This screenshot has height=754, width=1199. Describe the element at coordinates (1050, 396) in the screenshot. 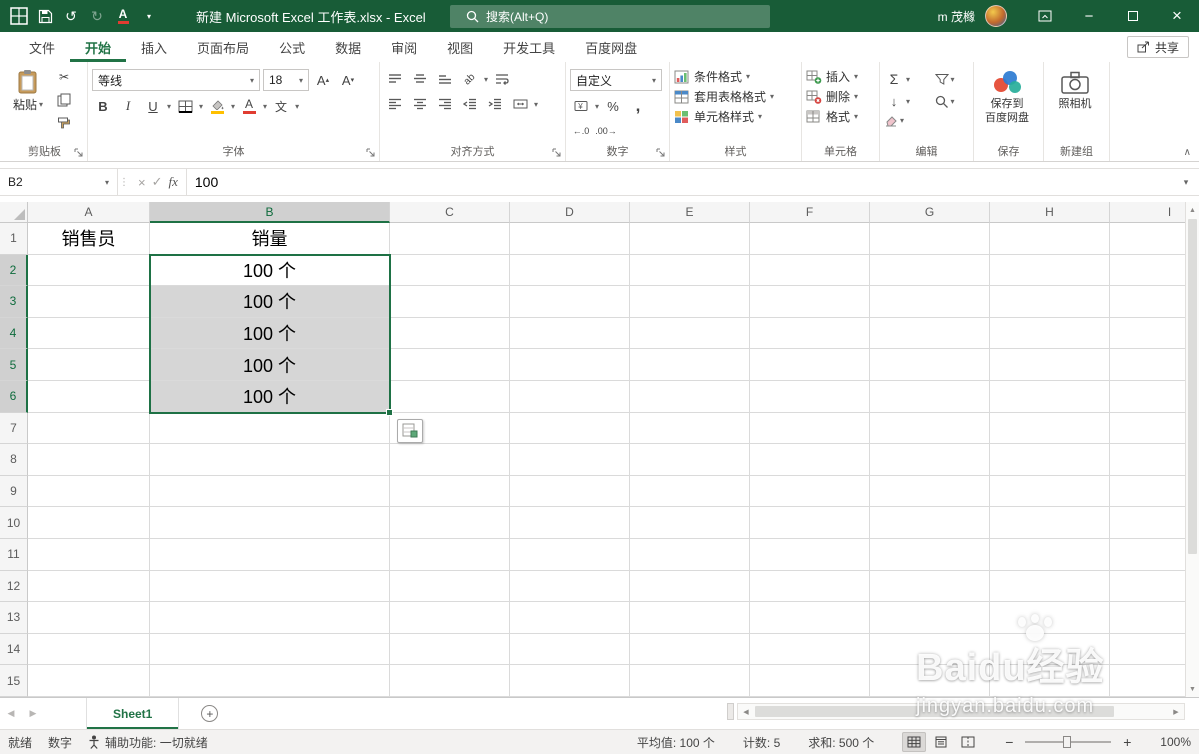

I see `cell-H6` at that location.